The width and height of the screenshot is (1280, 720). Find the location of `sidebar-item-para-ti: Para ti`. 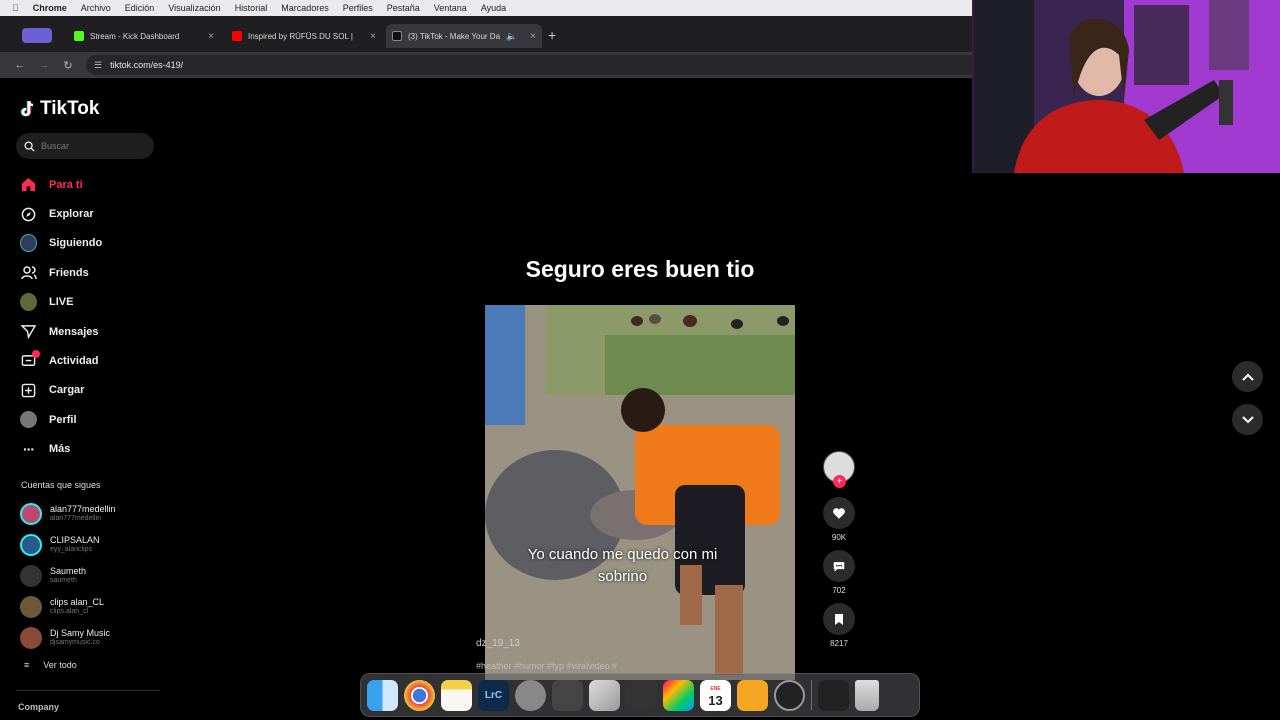

sidebar-item-para-ti: Para ti is located at coordinates (90, 184).